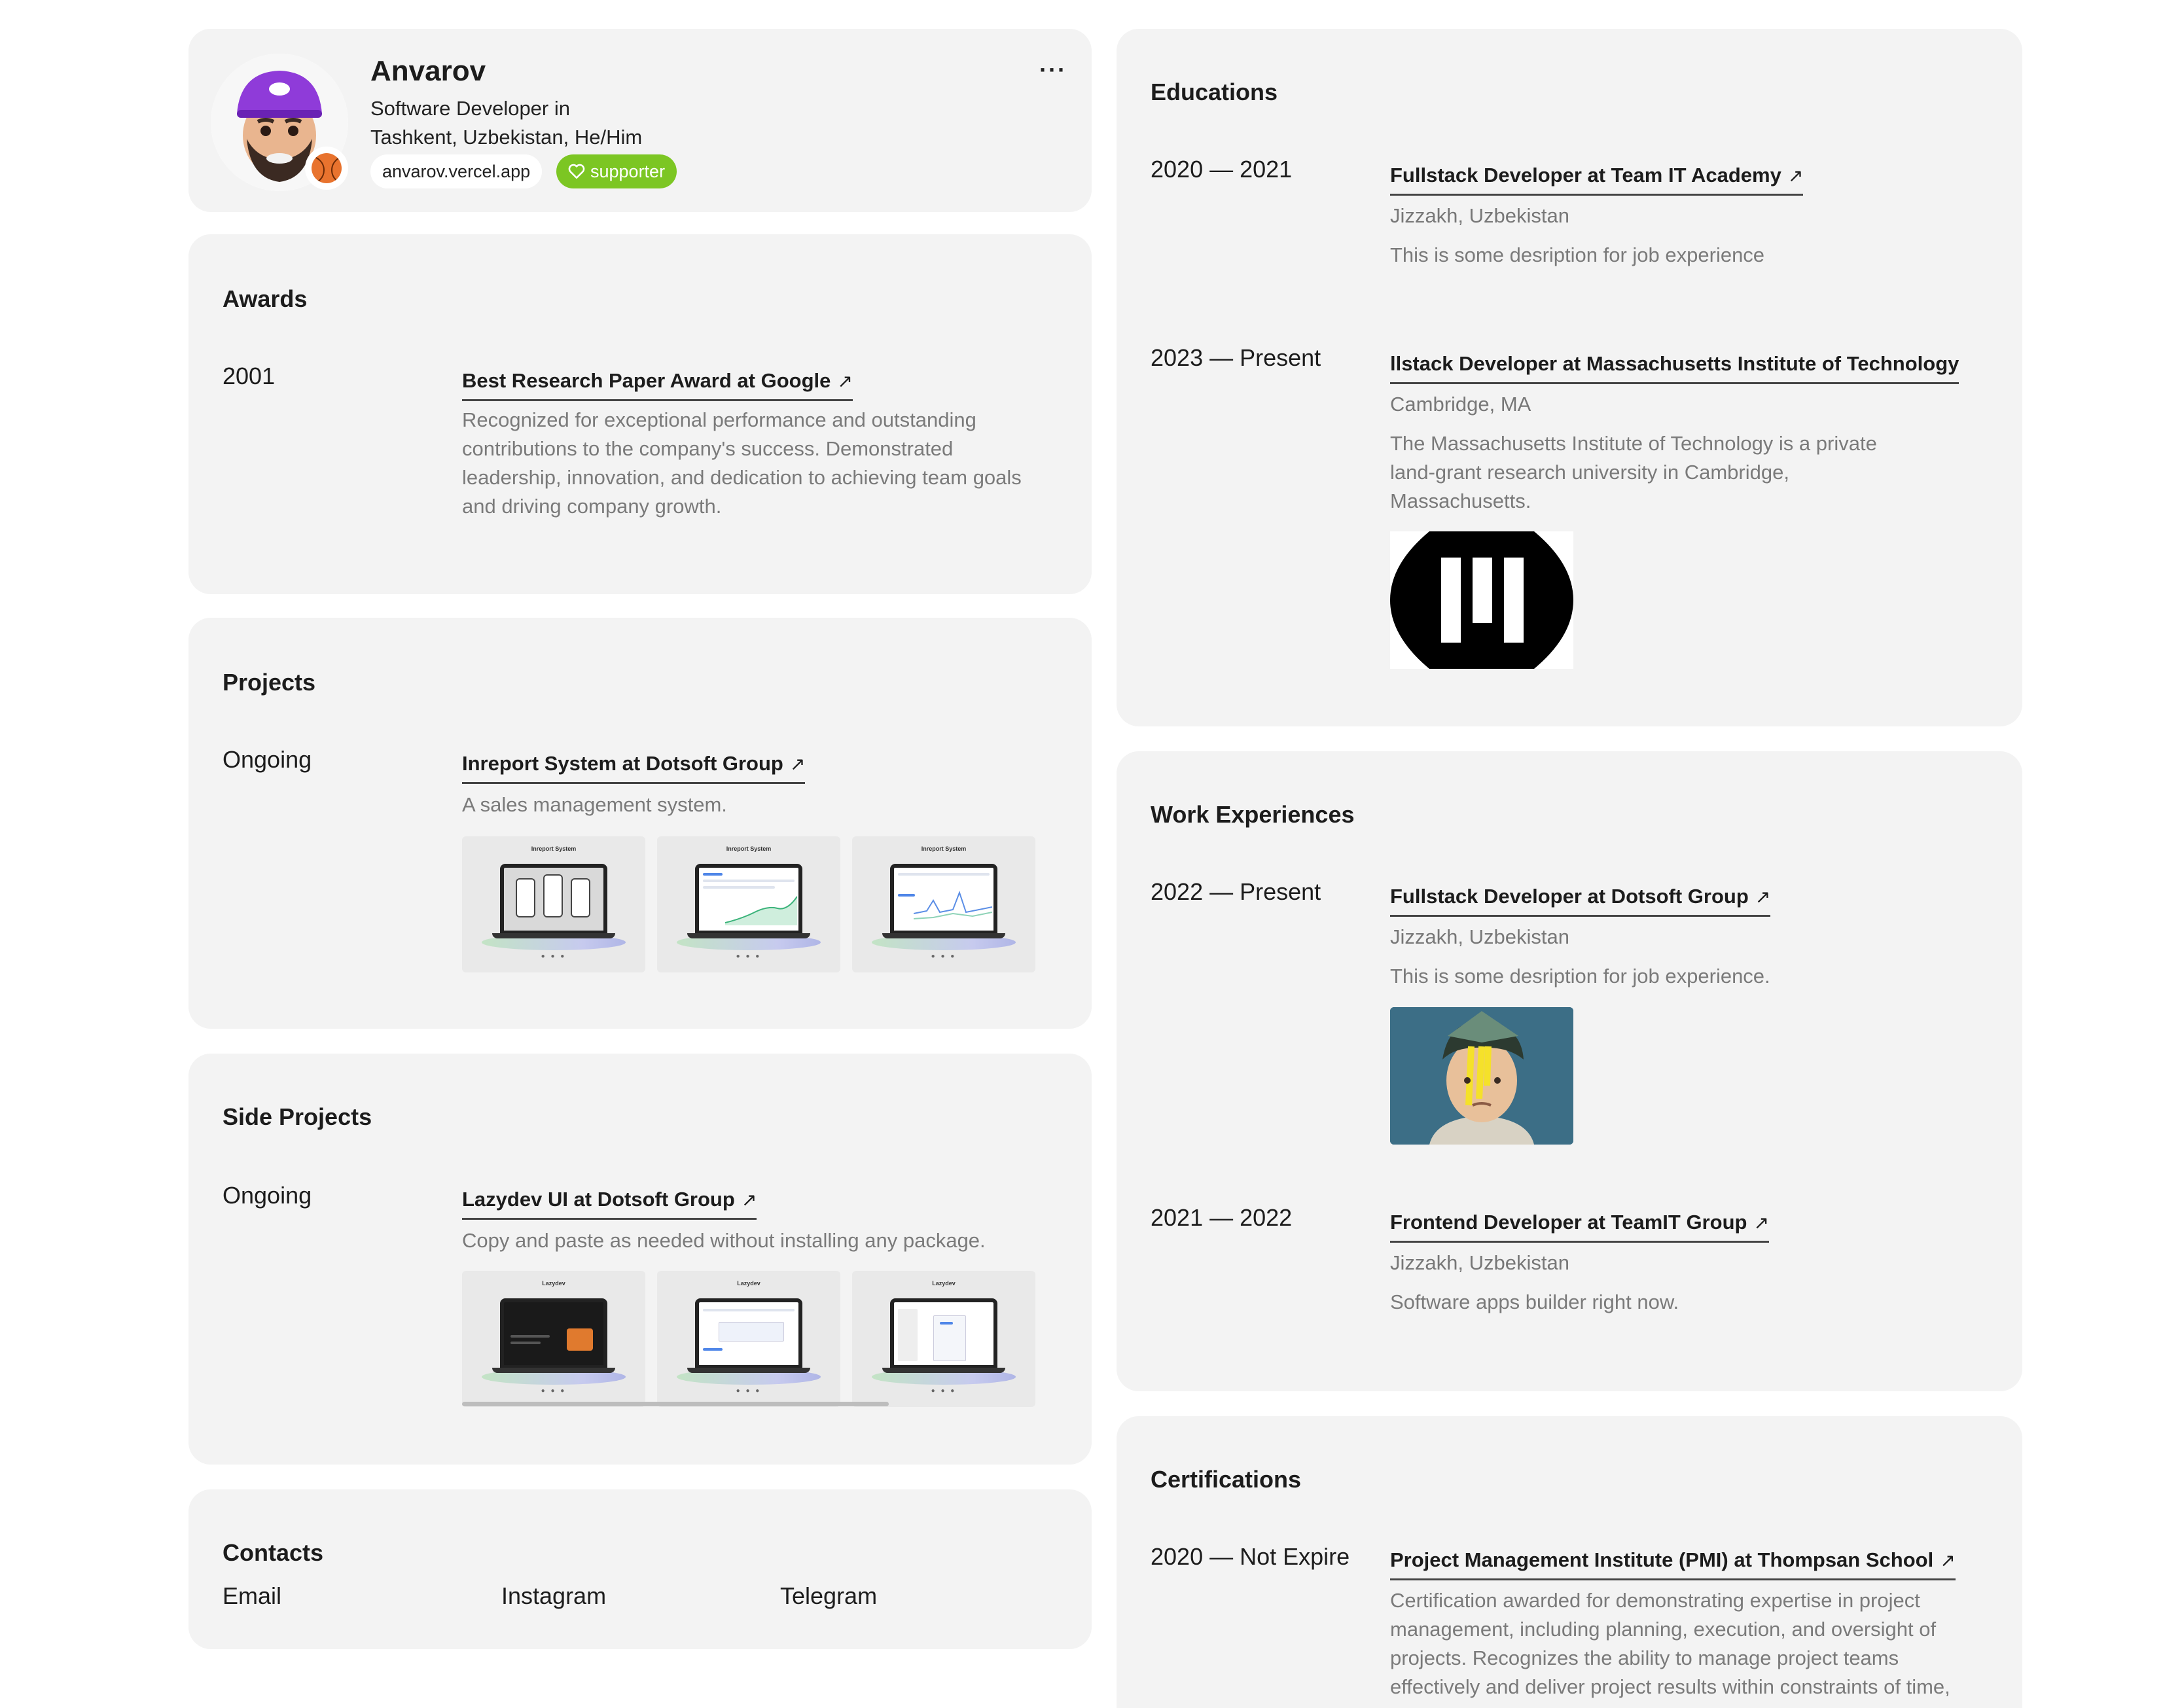 This screenshot has height=1708, width=2182. I want to click on contact-instagram-link: Instagram, so click(553, 1596).